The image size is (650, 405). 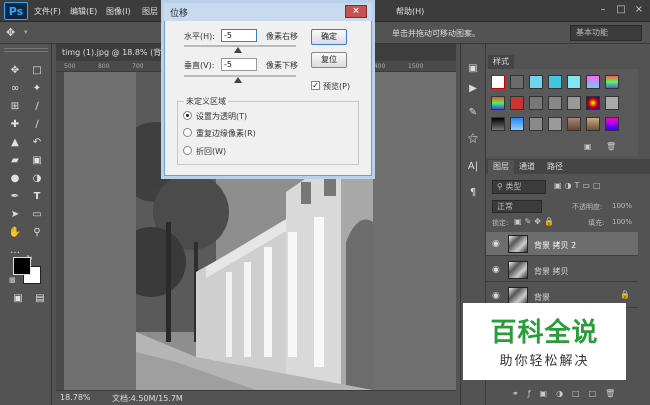 I want to click on minimize-icon: –, so click(x=603, y=10).